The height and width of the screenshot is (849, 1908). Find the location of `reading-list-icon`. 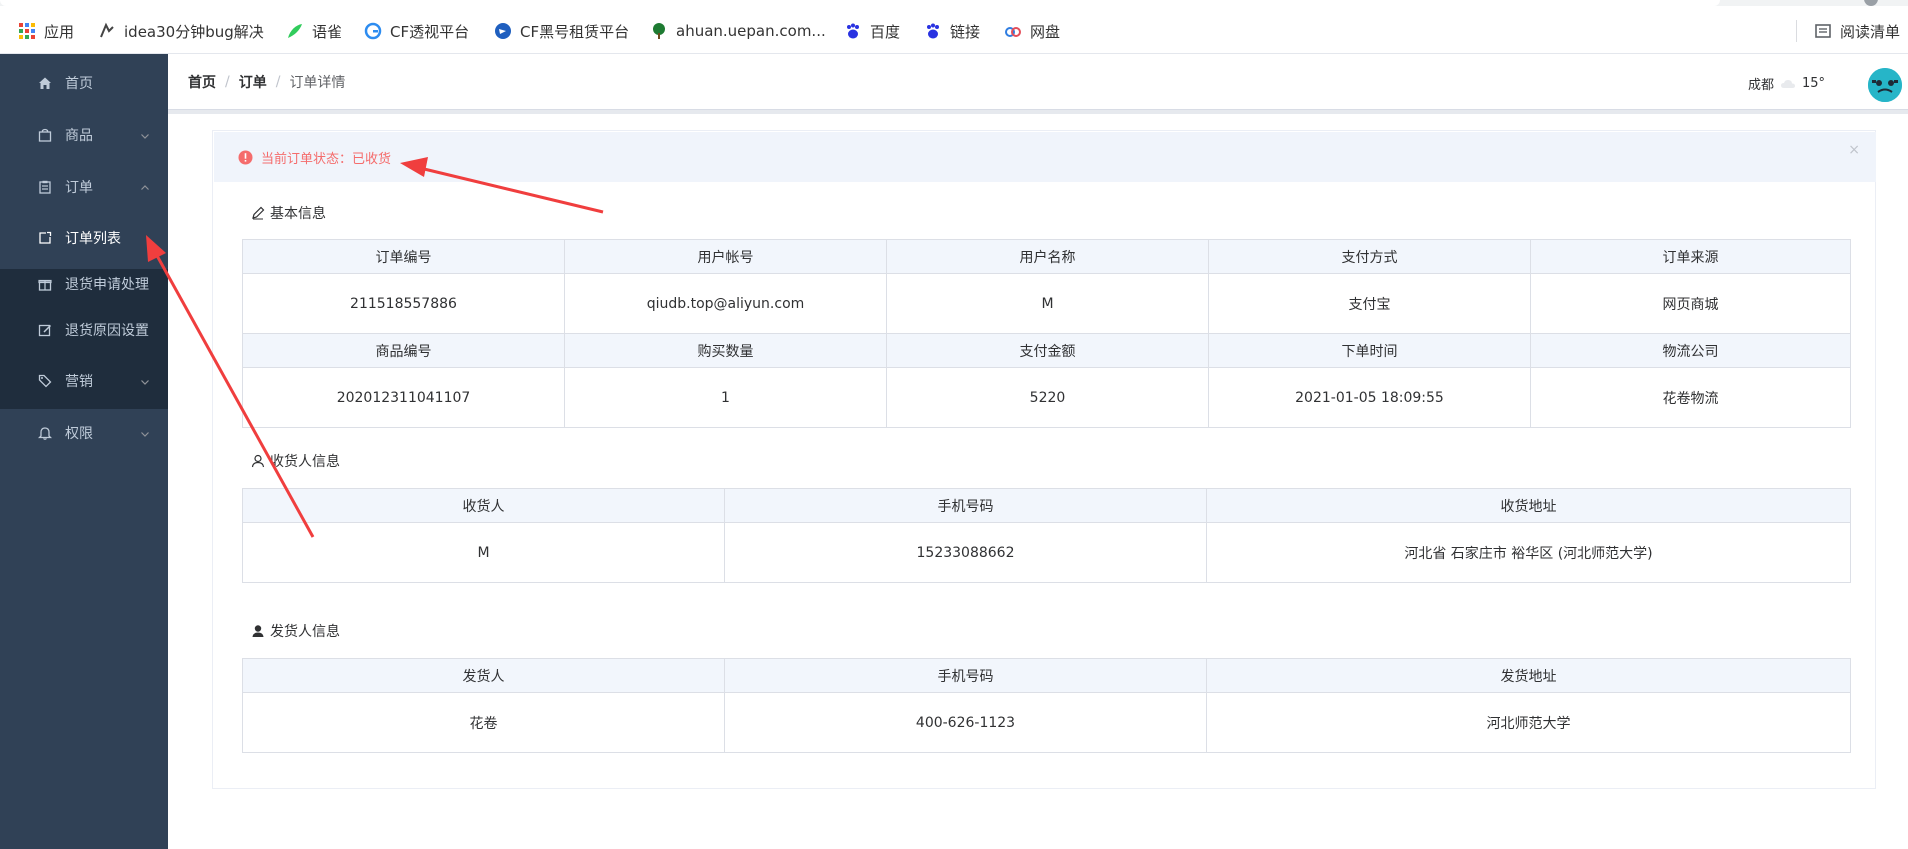

reading-list-icon is located at coordinates (1823, 31).